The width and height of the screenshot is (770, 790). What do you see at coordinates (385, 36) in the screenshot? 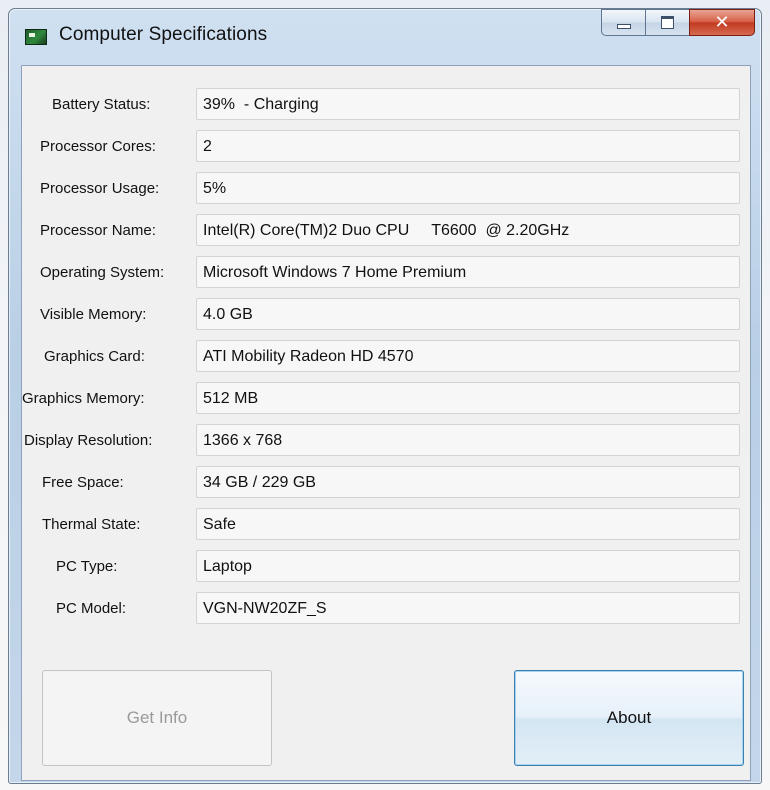
I see `title-bar: Computer Specifications ✕` at bounding box center [385, 36].